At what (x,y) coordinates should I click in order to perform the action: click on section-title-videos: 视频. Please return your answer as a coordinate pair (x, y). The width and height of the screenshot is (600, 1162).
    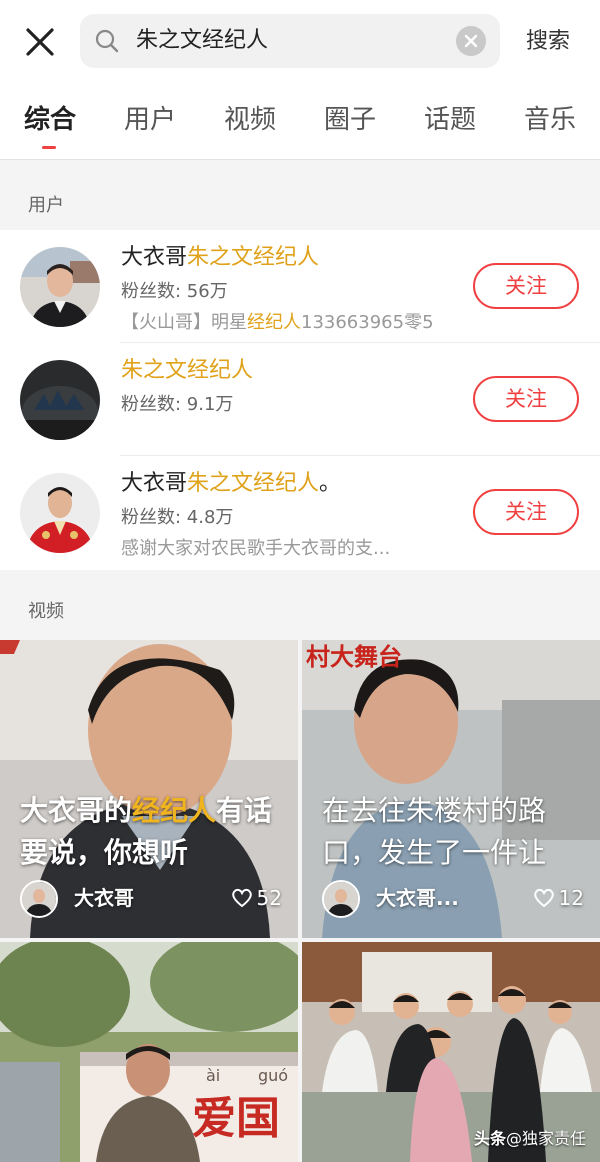
    Looking at the image, I should click on (46, 611).